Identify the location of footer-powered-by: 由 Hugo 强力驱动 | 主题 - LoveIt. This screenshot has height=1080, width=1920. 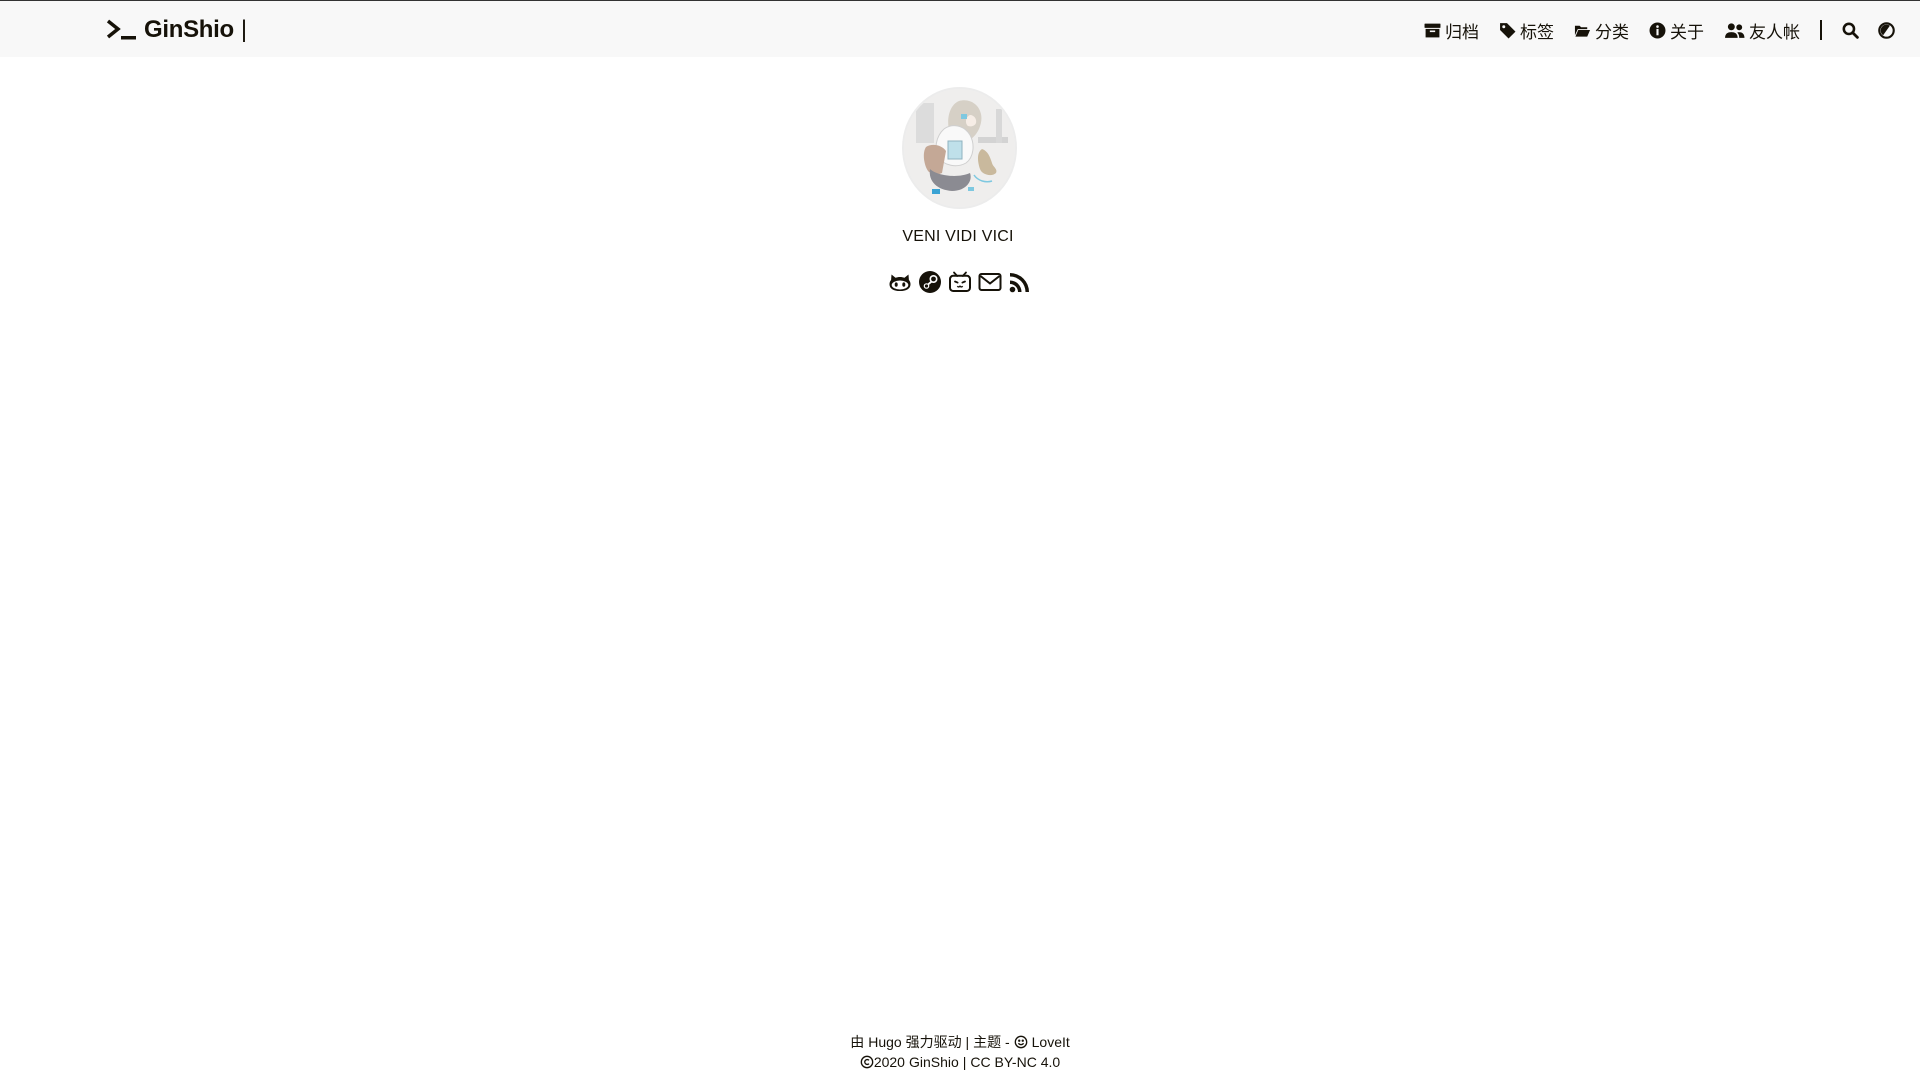
(960, 1042).